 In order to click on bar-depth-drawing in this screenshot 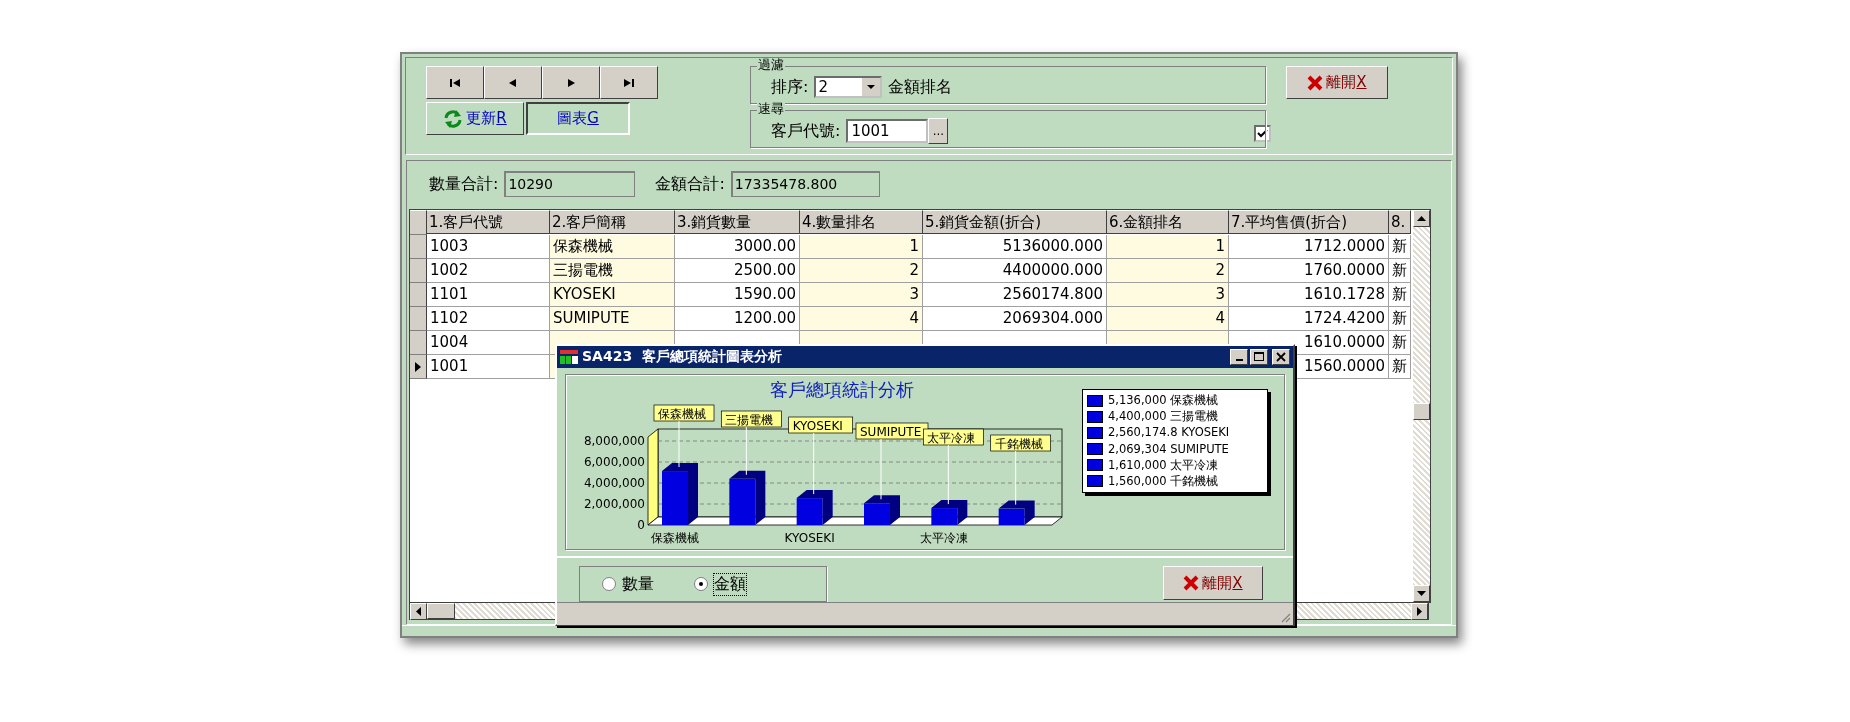, I will do `click(680, 494)`.